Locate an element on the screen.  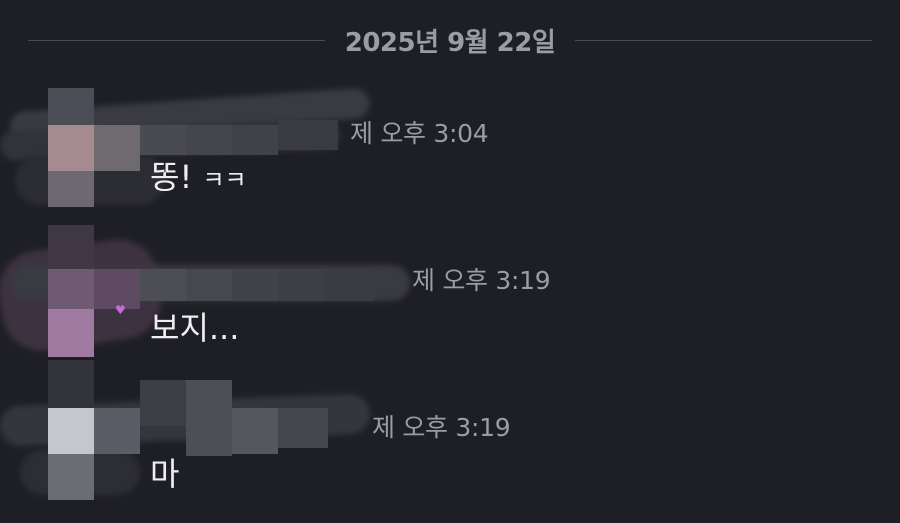
message-timestamp: 제 오후 3:04 is located at coordinates (419, 133).